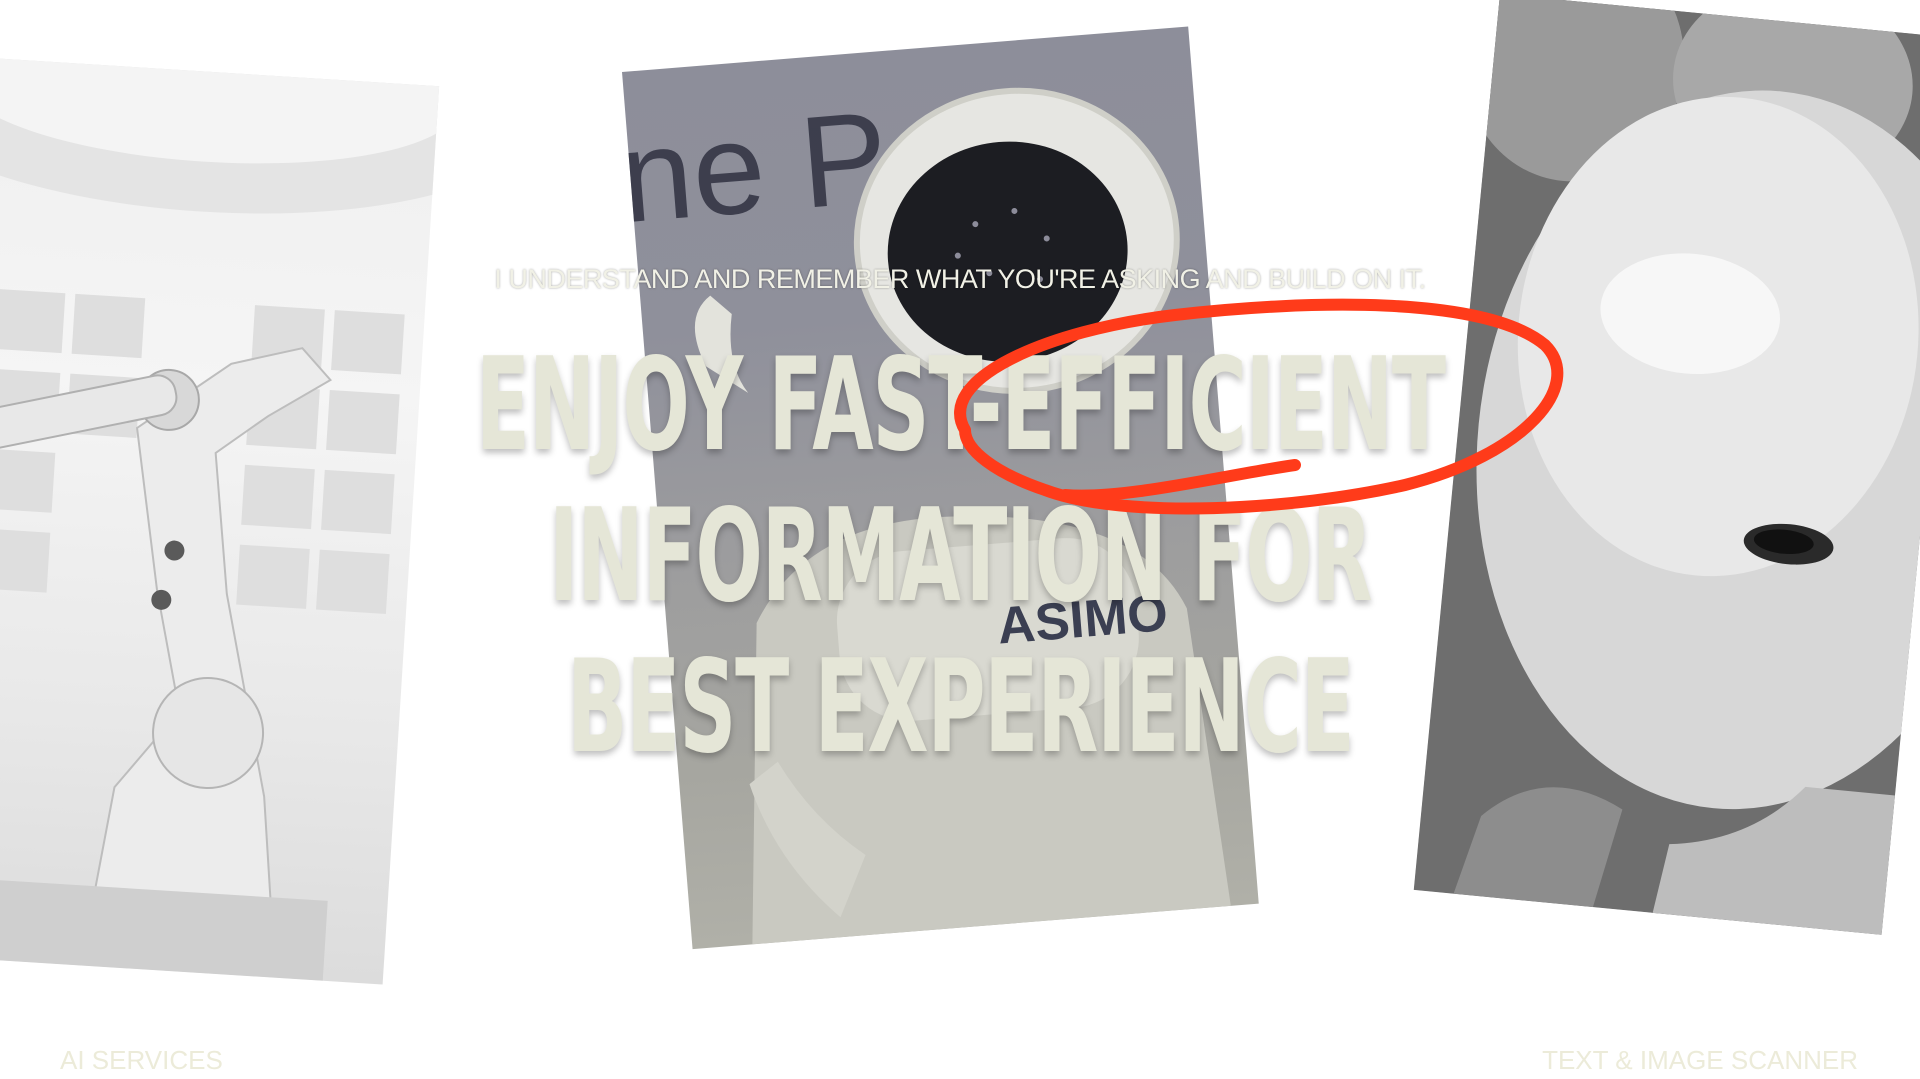 The height and width of the screenshot is (1079, 1920). Describe the element at coordinates (960, 707) in the screenshot. I see `headline-line-3: BEST EXPERIENCE` at that location.